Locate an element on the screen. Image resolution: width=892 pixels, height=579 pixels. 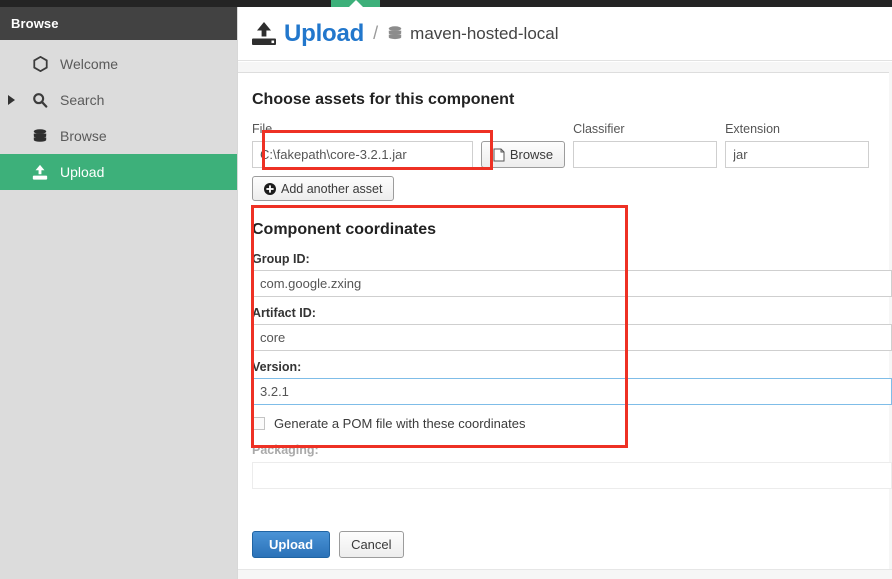
page-header: Upload / maven-hosted-local is located at coordinates (565, 34).